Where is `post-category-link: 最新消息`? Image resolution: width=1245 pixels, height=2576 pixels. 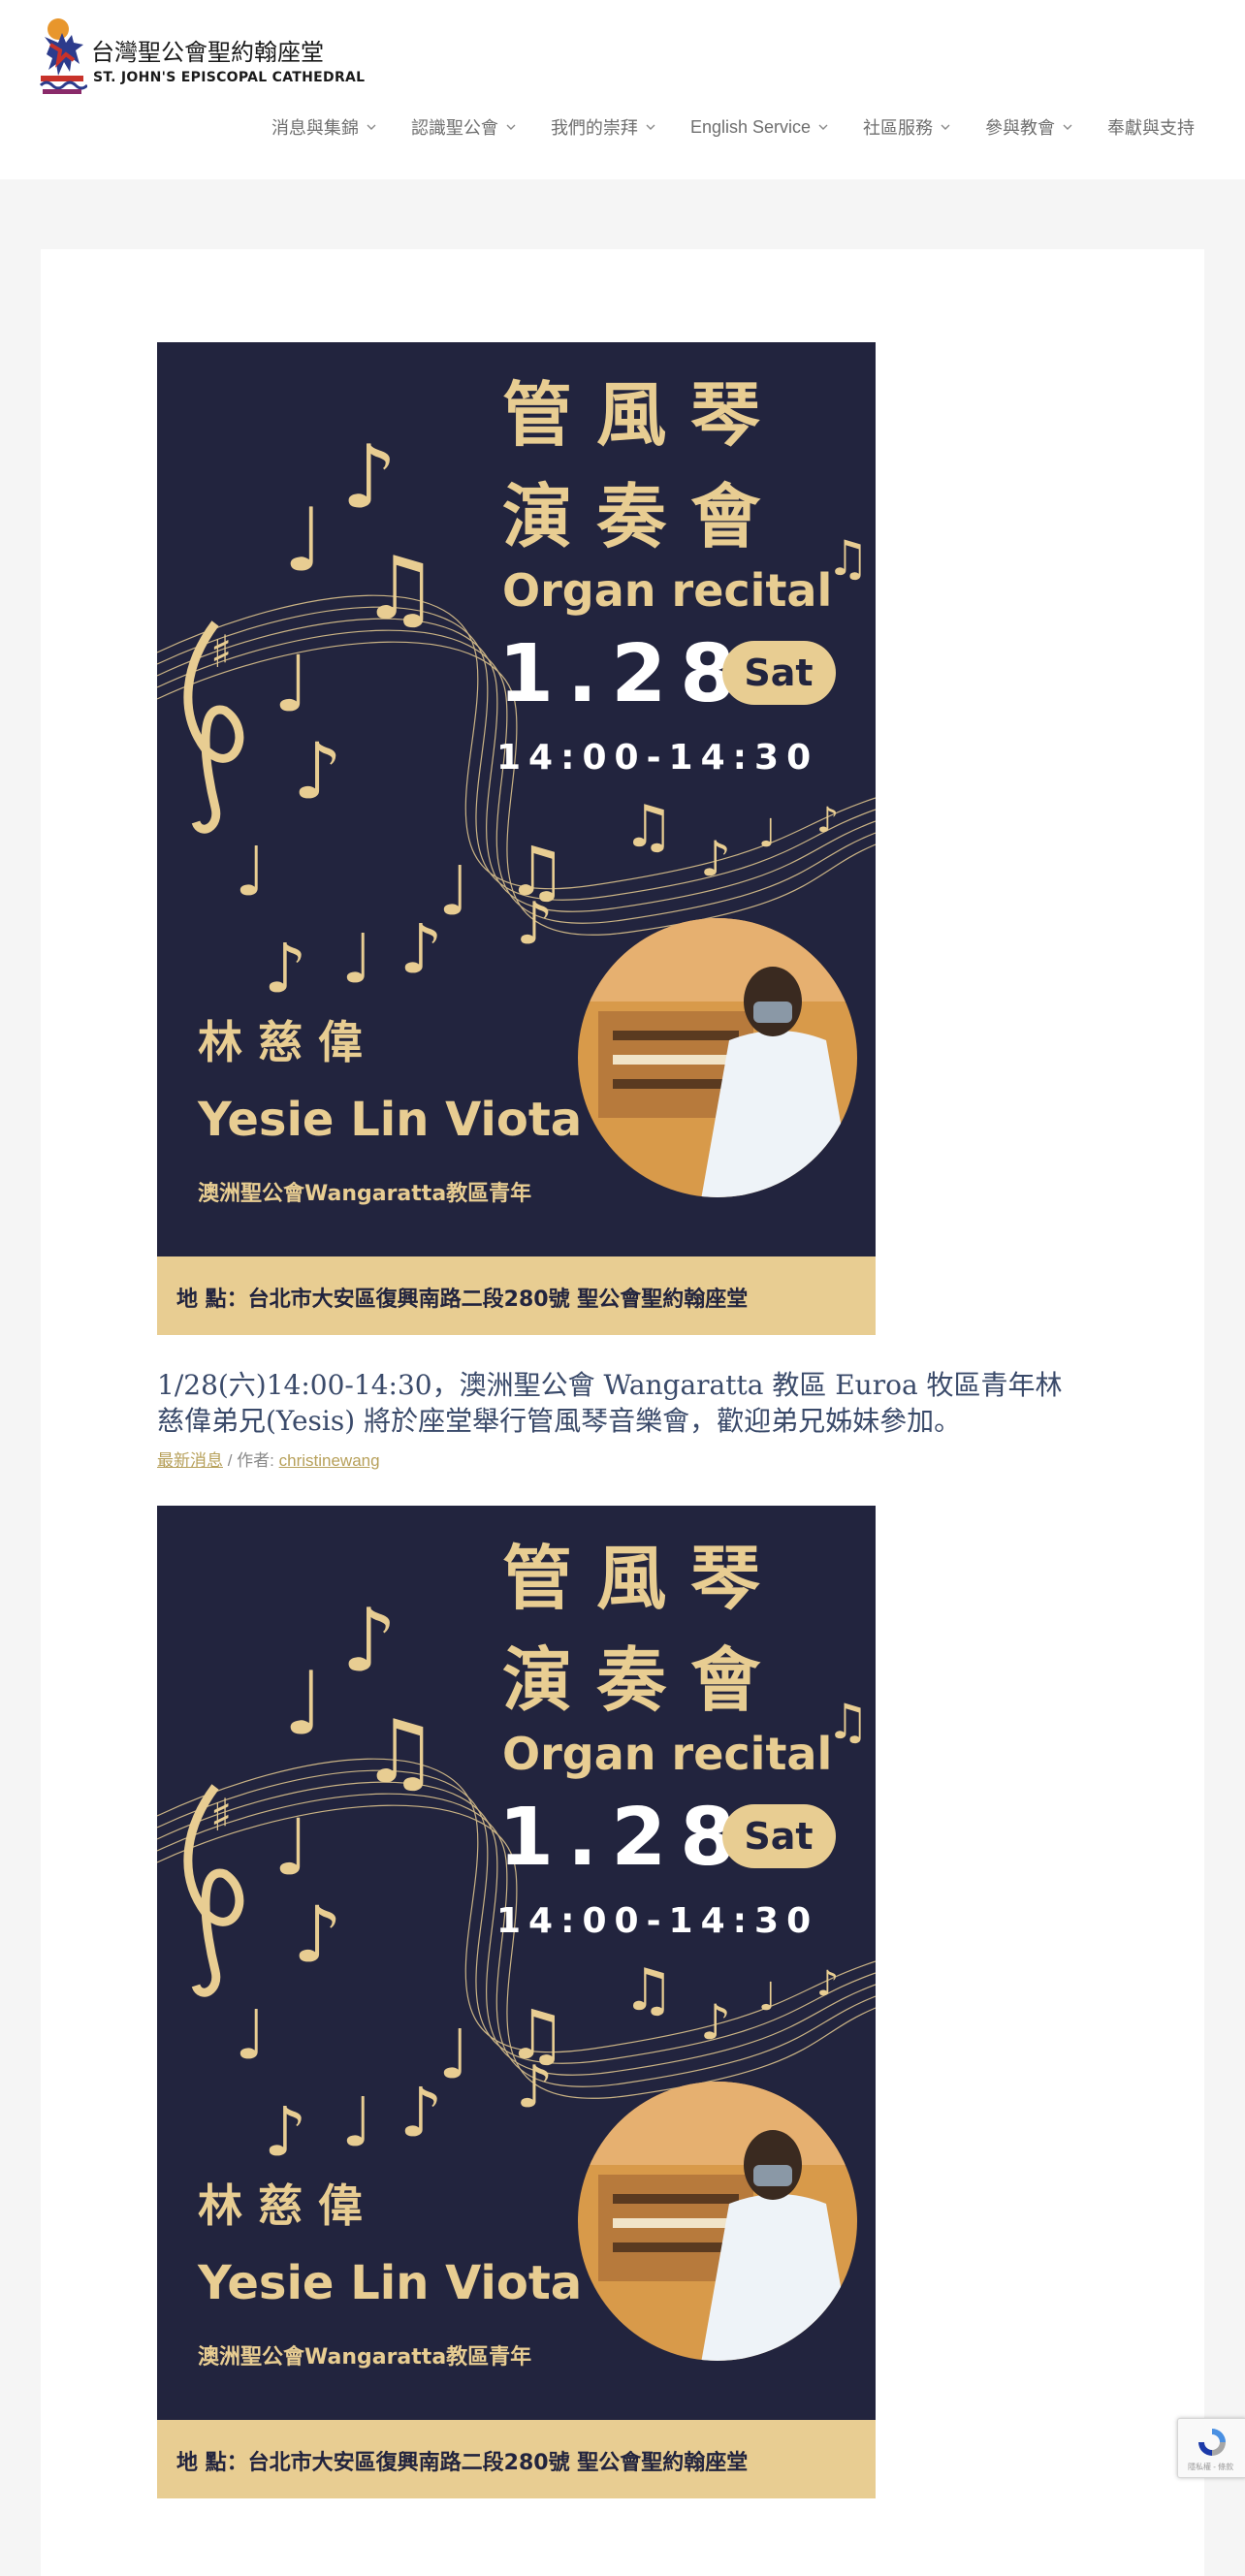 post-category-link: 最新消息 is located at coordinates (190, 1460).